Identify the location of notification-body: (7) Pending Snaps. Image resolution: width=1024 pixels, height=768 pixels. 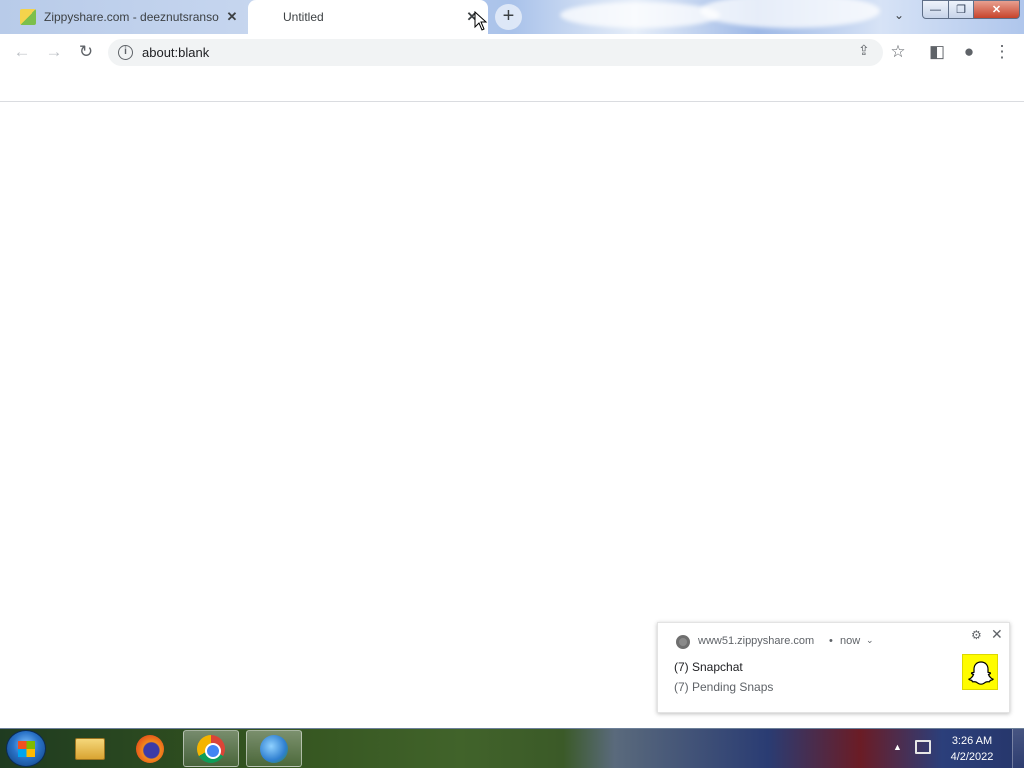
(724, 687).